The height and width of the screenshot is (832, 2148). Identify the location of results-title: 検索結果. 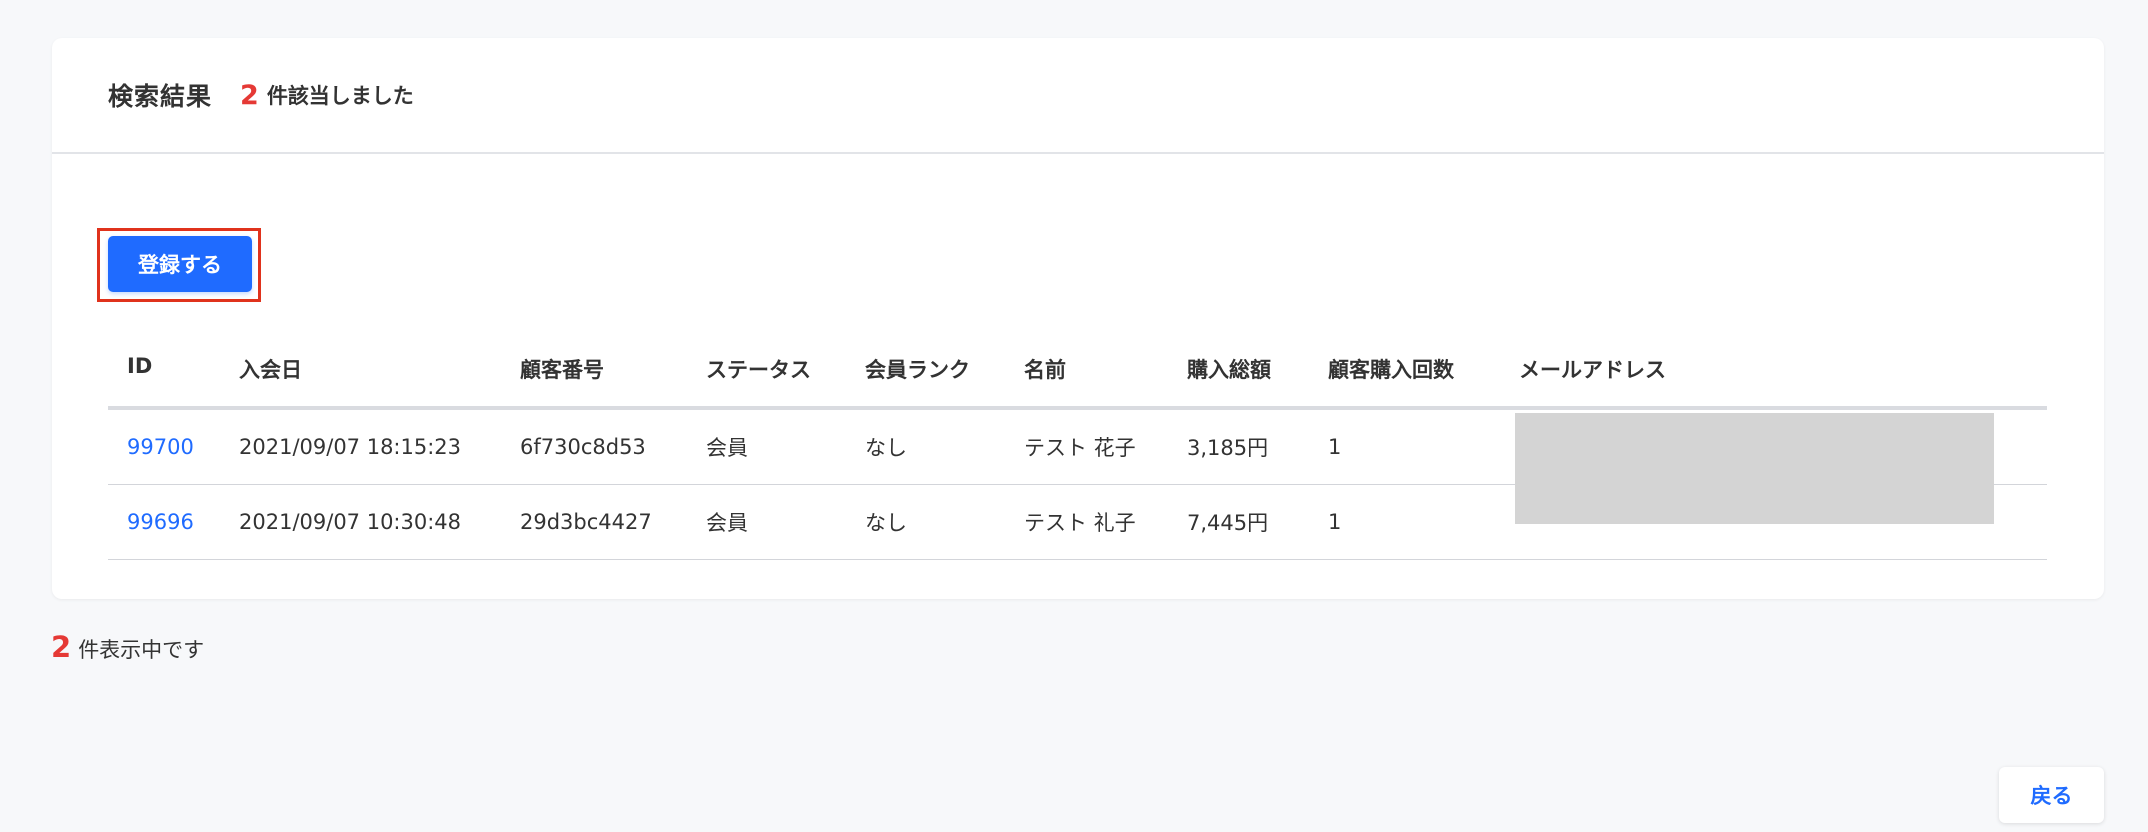
(160, 96).